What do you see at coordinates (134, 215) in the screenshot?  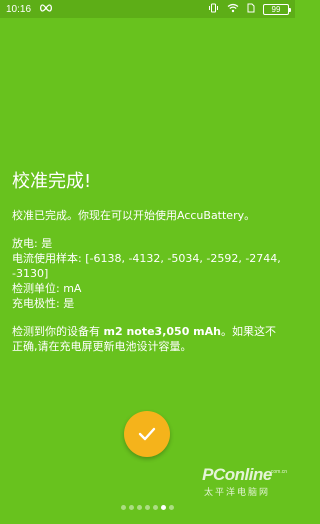 I see `intro-text: 校准已完成。你现在可以开始使用AccuBattery。` at bounding box center [134, 215].